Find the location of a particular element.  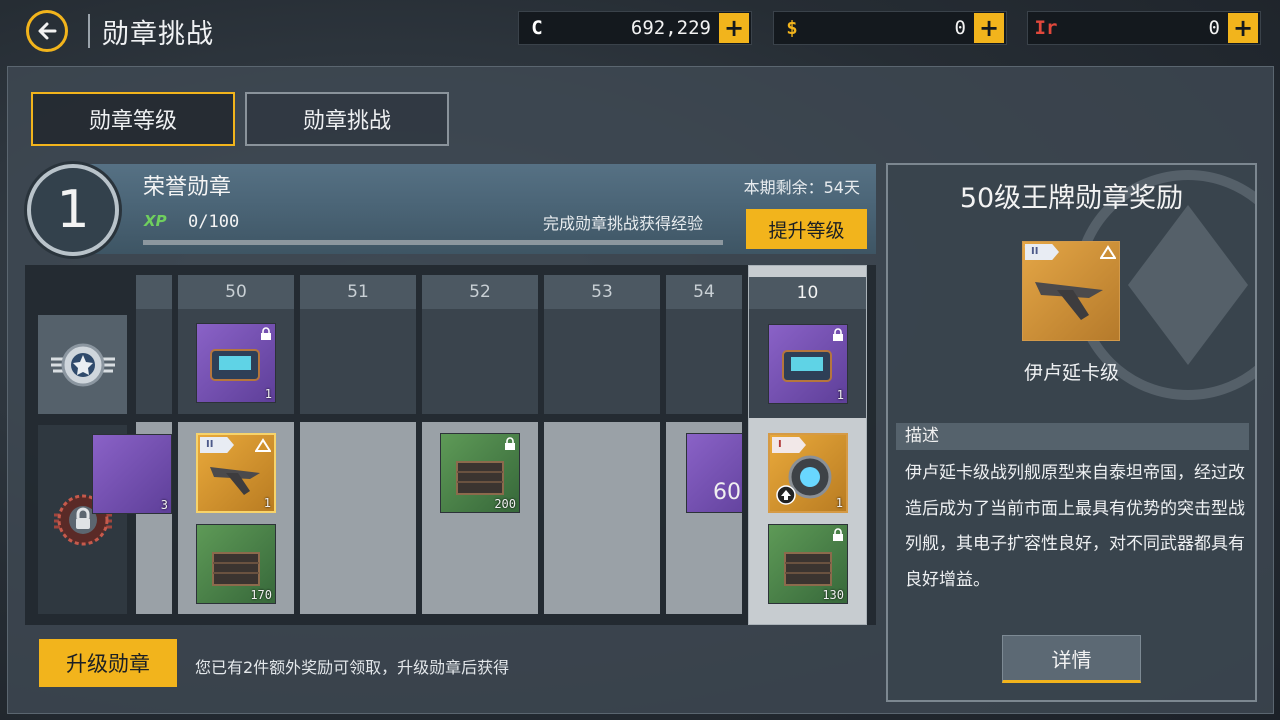

premium-cell-partial: 3 is located at coordinates (132, 518).